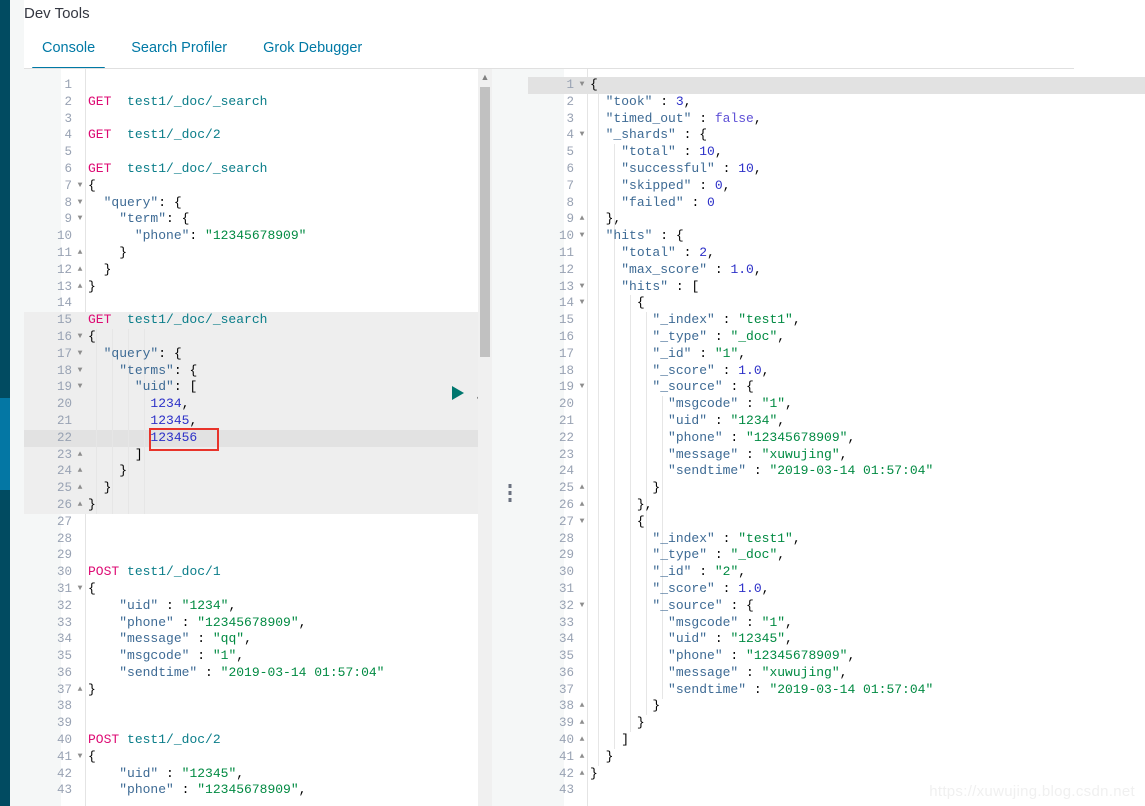 Image resolution: width=1145 pixels, height=806 pixels. What do you see at coordinates (836, 169) in the screenshot?
I see `code-line: 6 "successful" : 10,` at bounding box center [836, 169].